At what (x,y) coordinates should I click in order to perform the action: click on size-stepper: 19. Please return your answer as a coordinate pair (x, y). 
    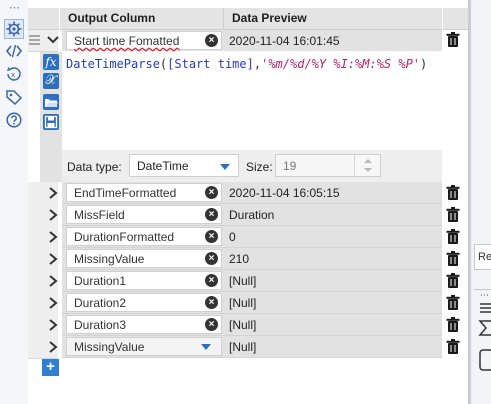
    Looking at the image, I should click on (328, 165).